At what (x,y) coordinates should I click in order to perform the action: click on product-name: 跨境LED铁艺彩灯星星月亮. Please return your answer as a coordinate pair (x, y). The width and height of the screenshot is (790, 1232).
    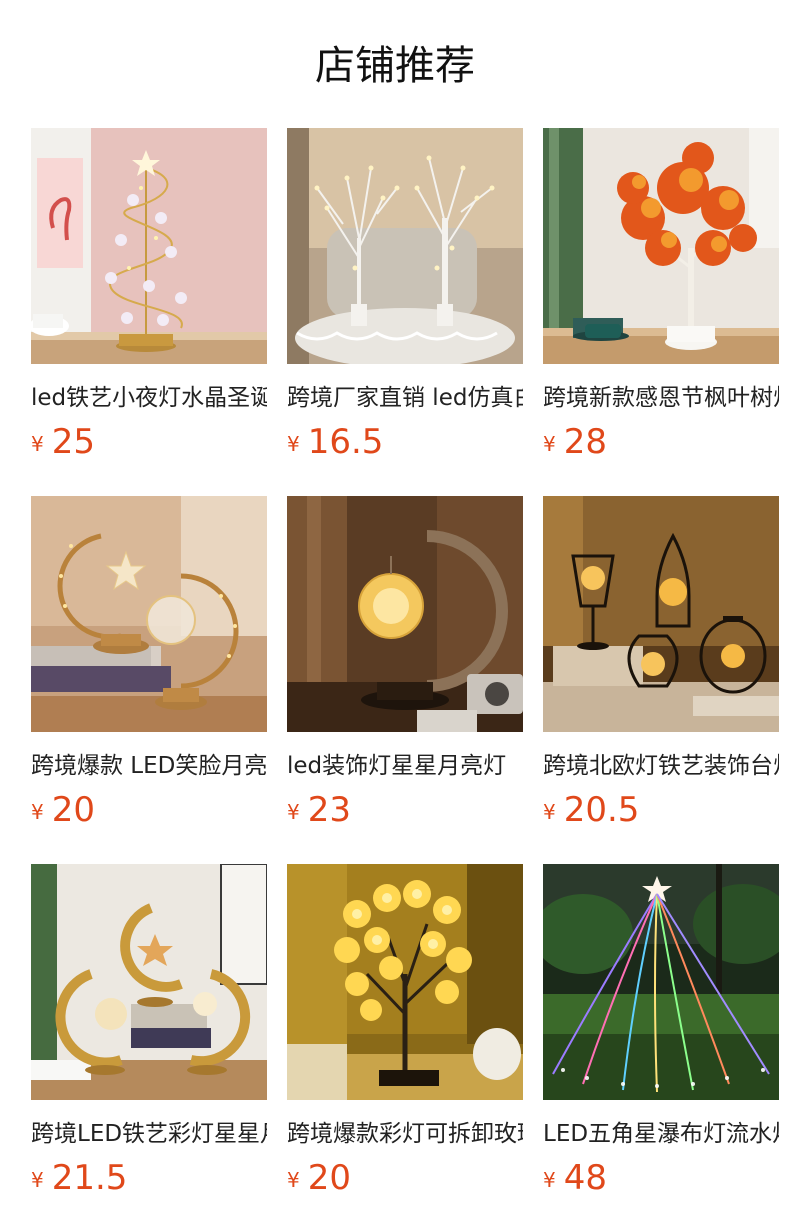
    Looking at the image, I should click on (149, 1134).